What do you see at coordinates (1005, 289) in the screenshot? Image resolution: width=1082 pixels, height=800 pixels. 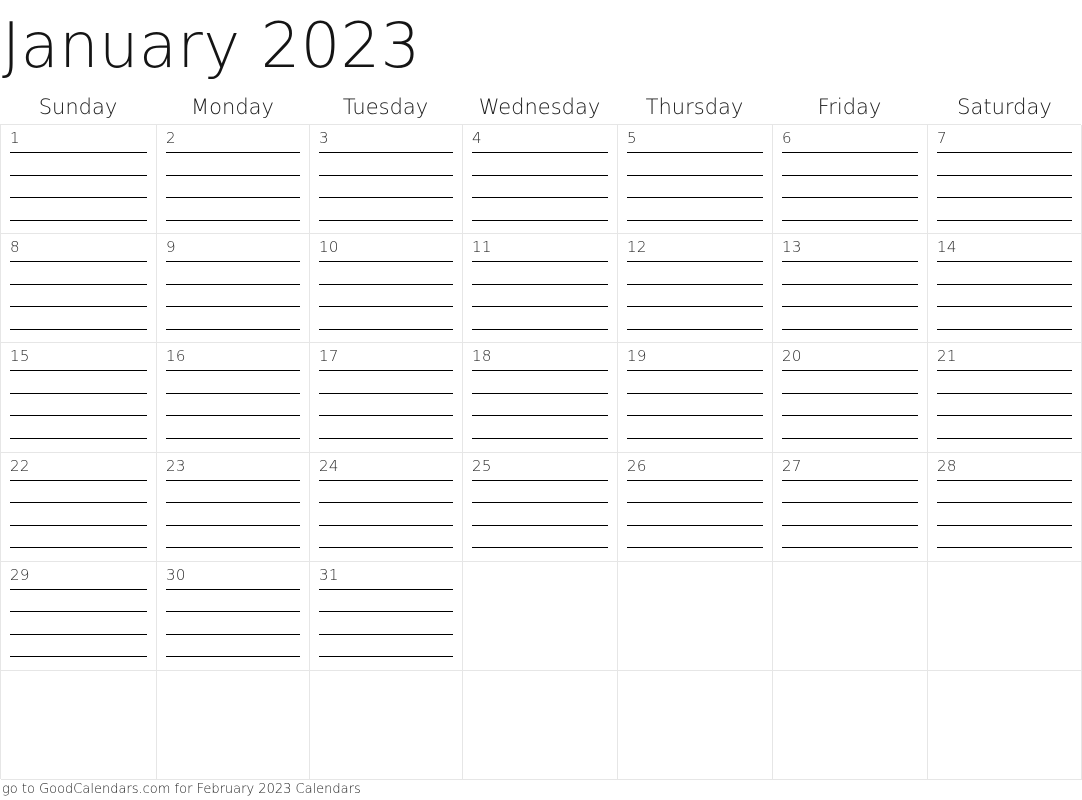 I see `day-cell-14: 14` at bounding box center [1005, 289].